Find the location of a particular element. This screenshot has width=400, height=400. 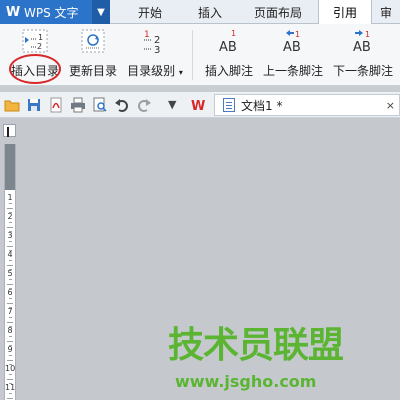

tab-insert: 插入 is located at coordinates (210, 12).